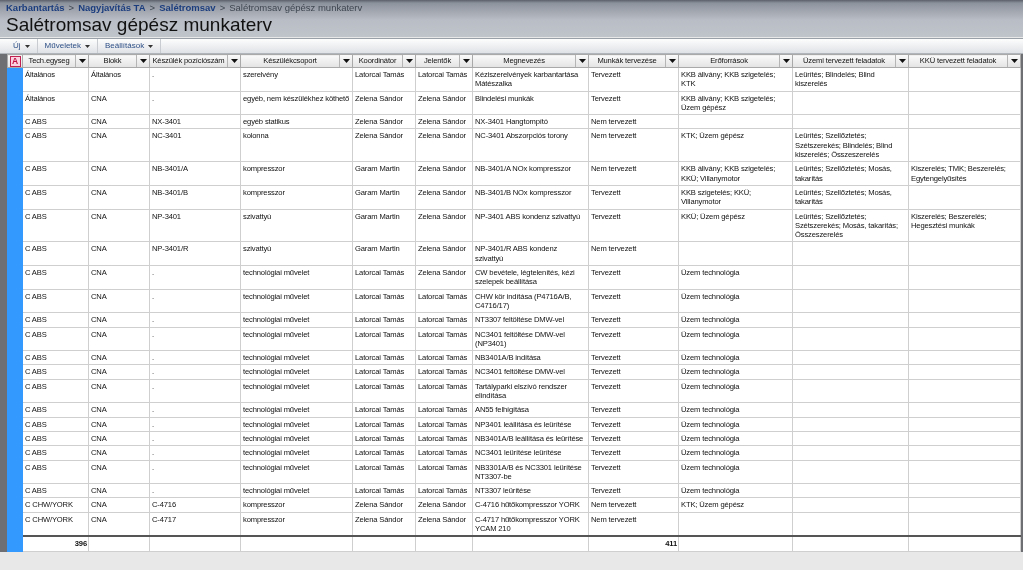 This screenshot has width=1023, height=570. What do you see at coordinates (112, 7) in the screenshot?
I see `breadcrumb-link: Nagyjavítás TA` at bounding box center [112, 7].